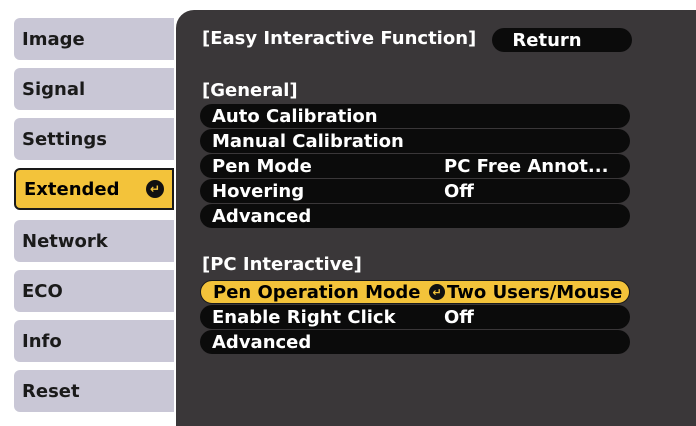 The height and width of the screenshot is (426, 696). What do you see at coordinates (415, 216) in the screenshot?
I see `menu-item-advanced-general: Advanced` at bounding box center [415, 216].